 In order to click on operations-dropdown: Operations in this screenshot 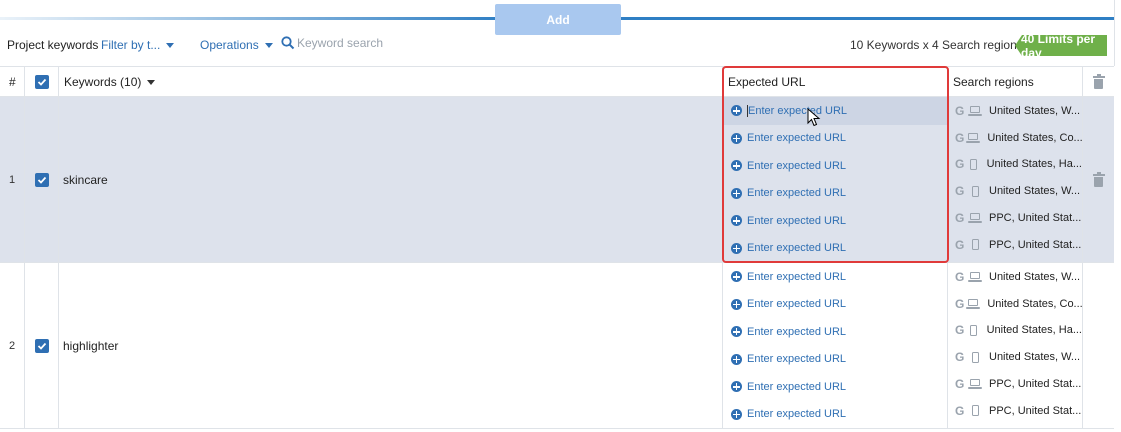, I will do `click(236, 45)`.